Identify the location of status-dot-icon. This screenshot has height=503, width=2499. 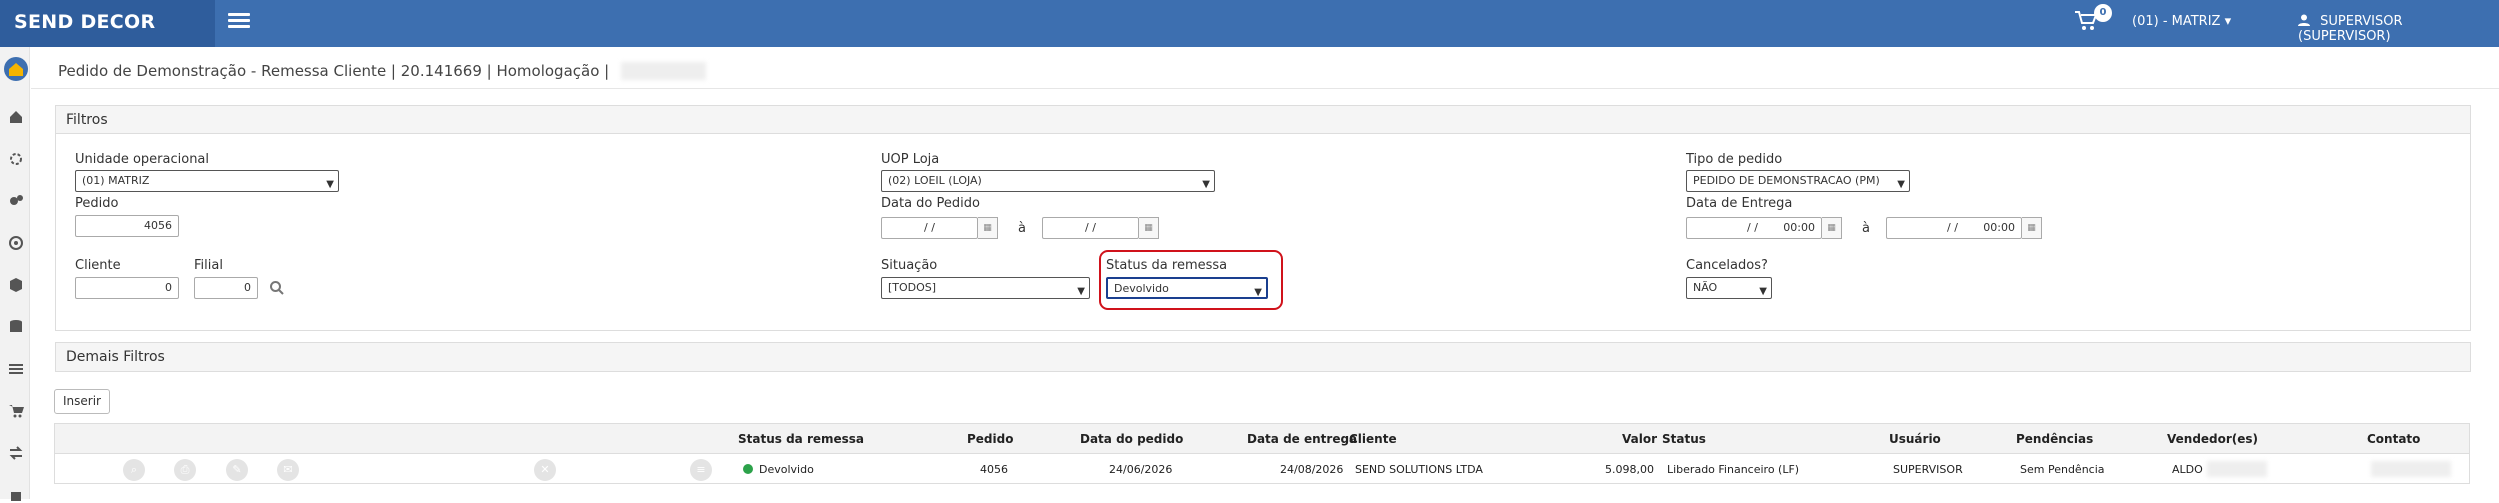
(748, 469).